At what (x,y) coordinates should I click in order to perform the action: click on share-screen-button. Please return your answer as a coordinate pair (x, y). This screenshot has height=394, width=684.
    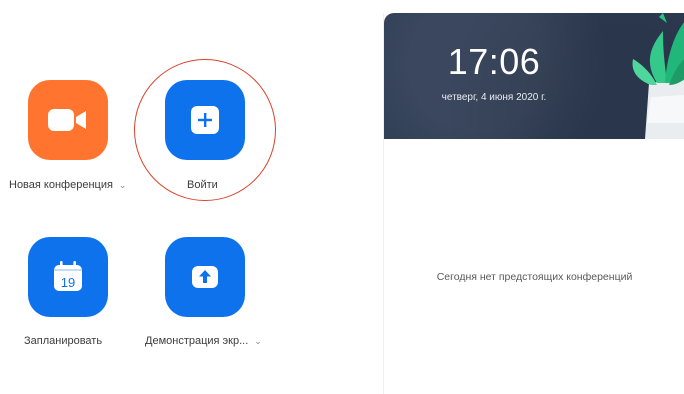
    Looking at the image, I should click on (205, 277).